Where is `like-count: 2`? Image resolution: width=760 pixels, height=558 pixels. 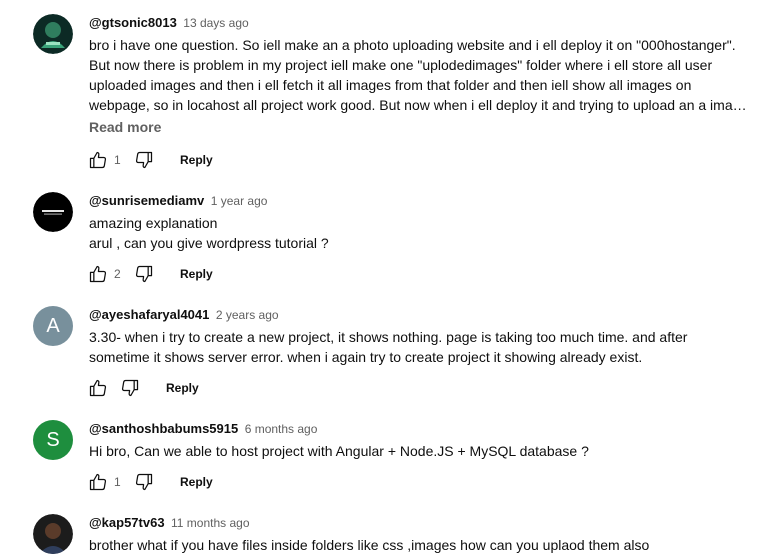
like-count: 2 is located at coordinates (117, 274).